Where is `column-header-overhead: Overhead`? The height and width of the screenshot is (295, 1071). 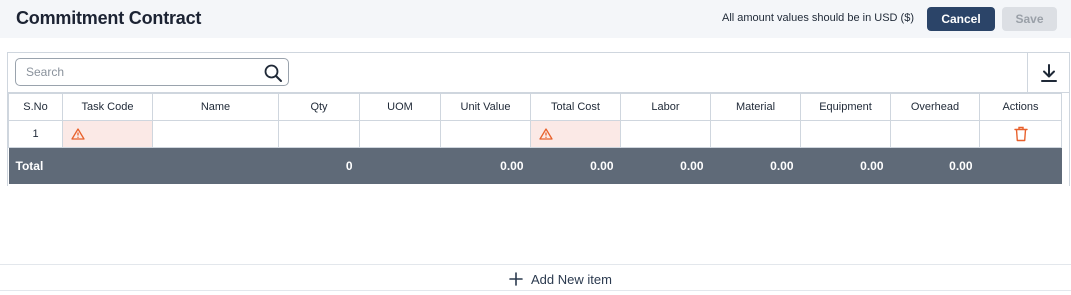
column-header-overhead: Overhead is located at coordinates (935, 107).